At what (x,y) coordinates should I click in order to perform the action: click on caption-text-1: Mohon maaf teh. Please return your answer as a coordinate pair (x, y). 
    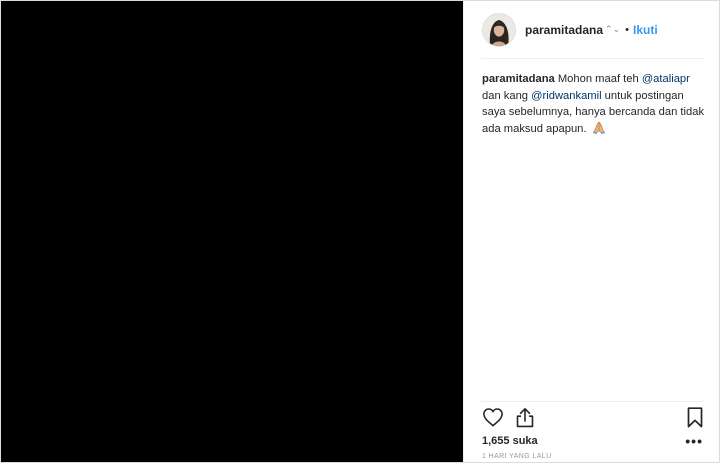
    Looking at the image, I should click on (599, 79).